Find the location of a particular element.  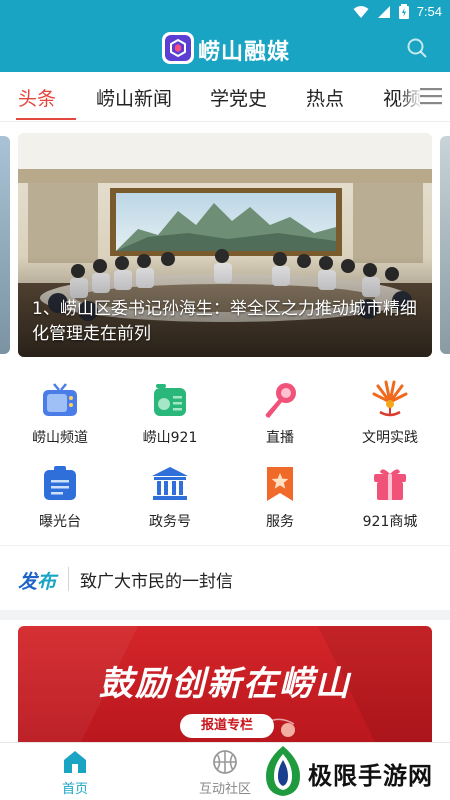

category-tabs: 头条 崂山新闻 学党史 热点 视频 is located at coordinates (225, 97).